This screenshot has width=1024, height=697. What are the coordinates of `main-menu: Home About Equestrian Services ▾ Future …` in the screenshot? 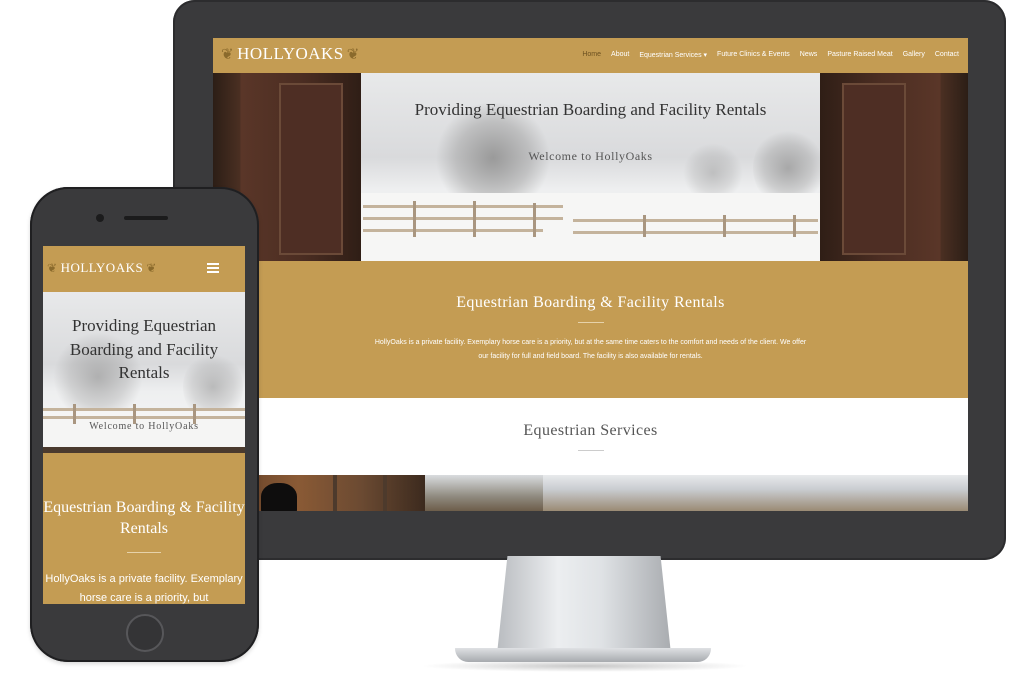 It's located at (770, 55).